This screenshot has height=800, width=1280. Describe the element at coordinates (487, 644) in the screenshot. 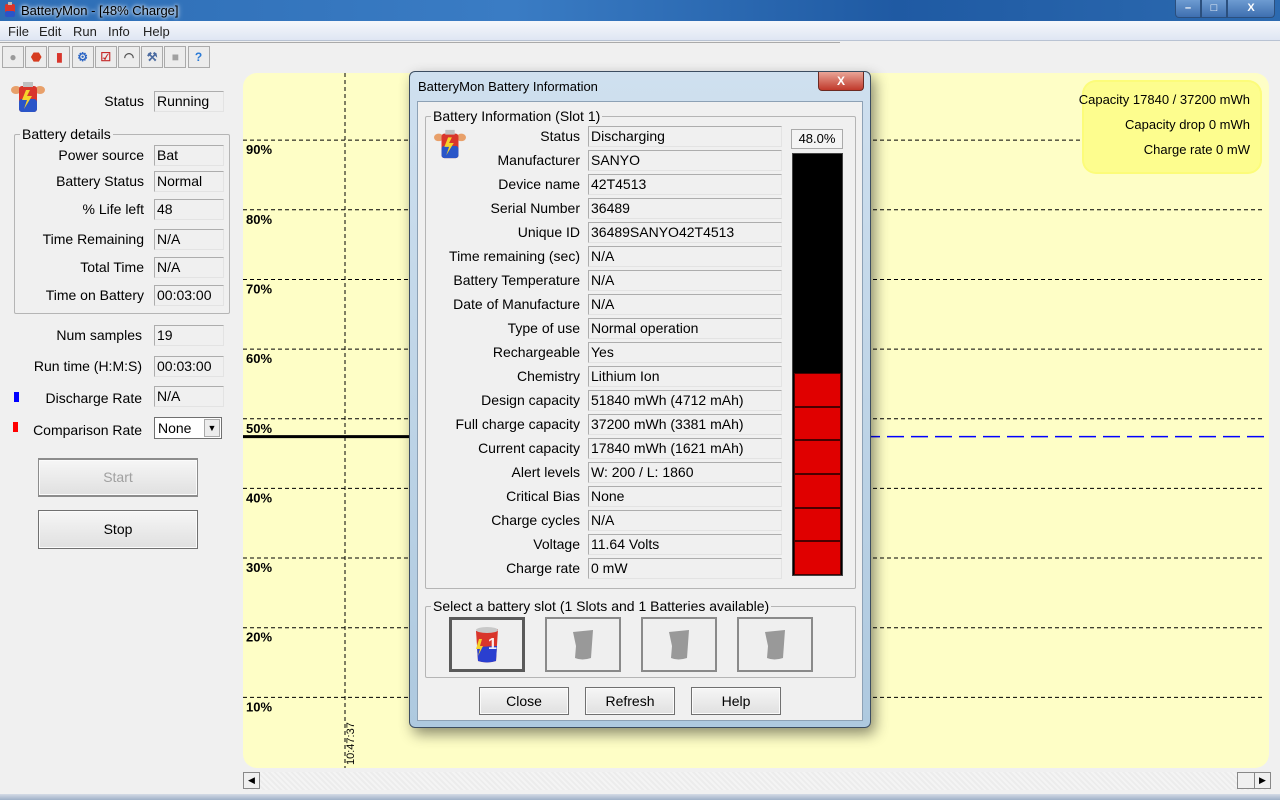

I see `battery-slot-1-button: 1` at that location.